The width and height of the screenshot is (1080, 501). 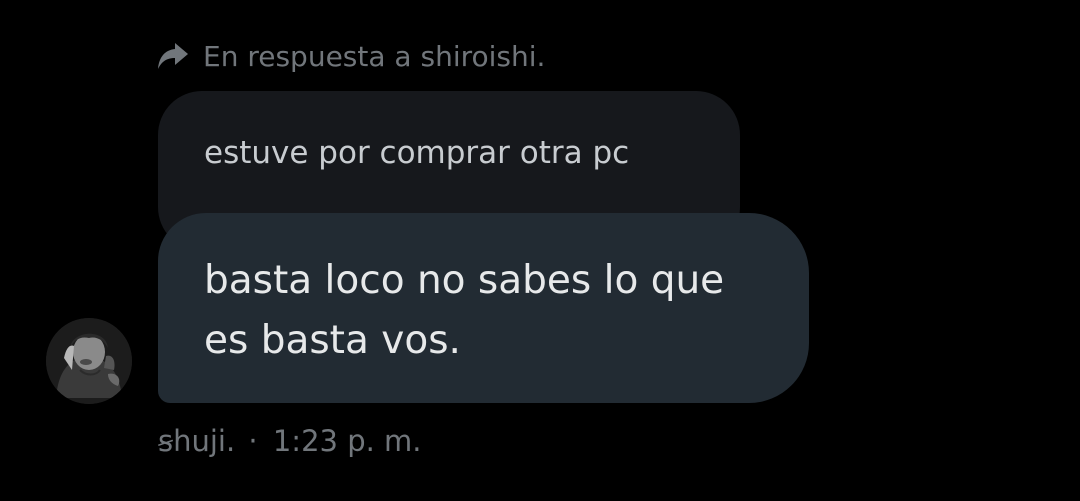 I want to click on reply-context: En respuesta a shiroishi., so click(x=351, y=56).